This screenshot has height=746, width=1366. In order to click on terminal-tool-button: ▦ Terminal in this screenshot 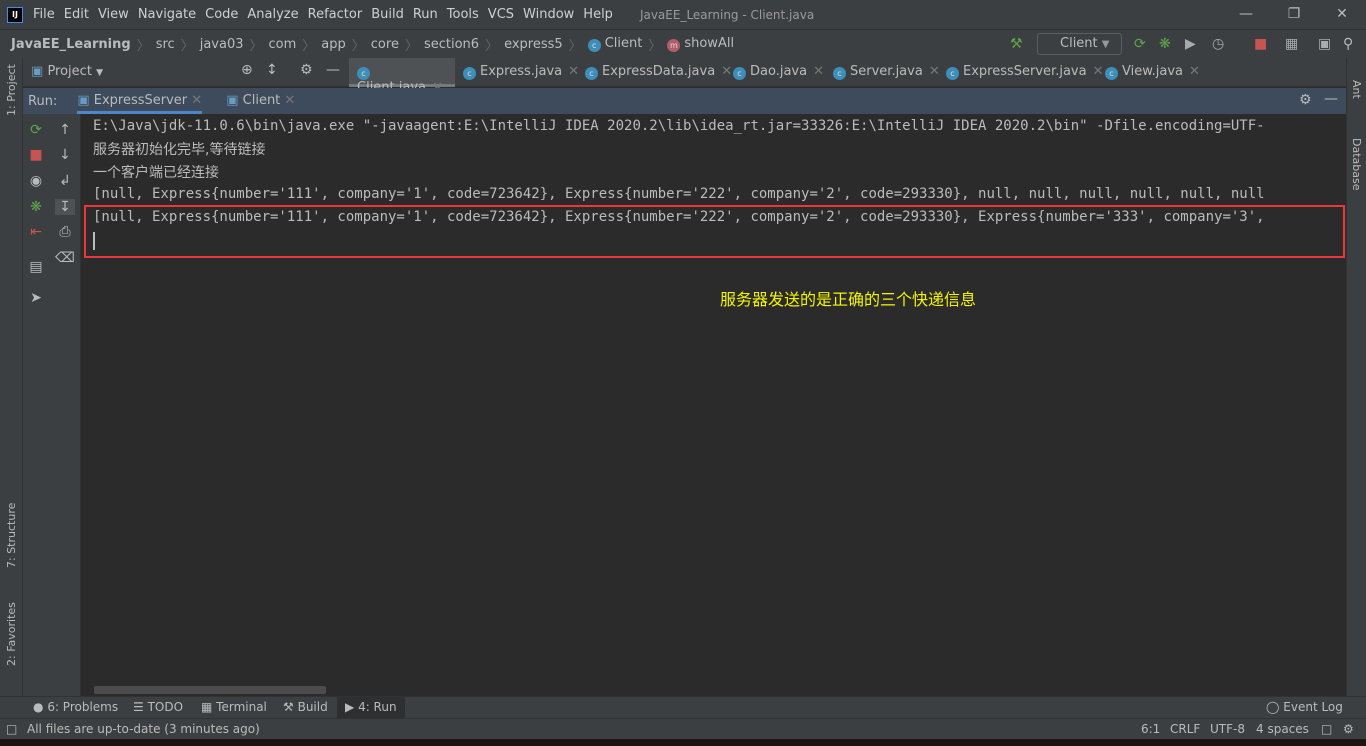, I will do `click(234, 707)`.